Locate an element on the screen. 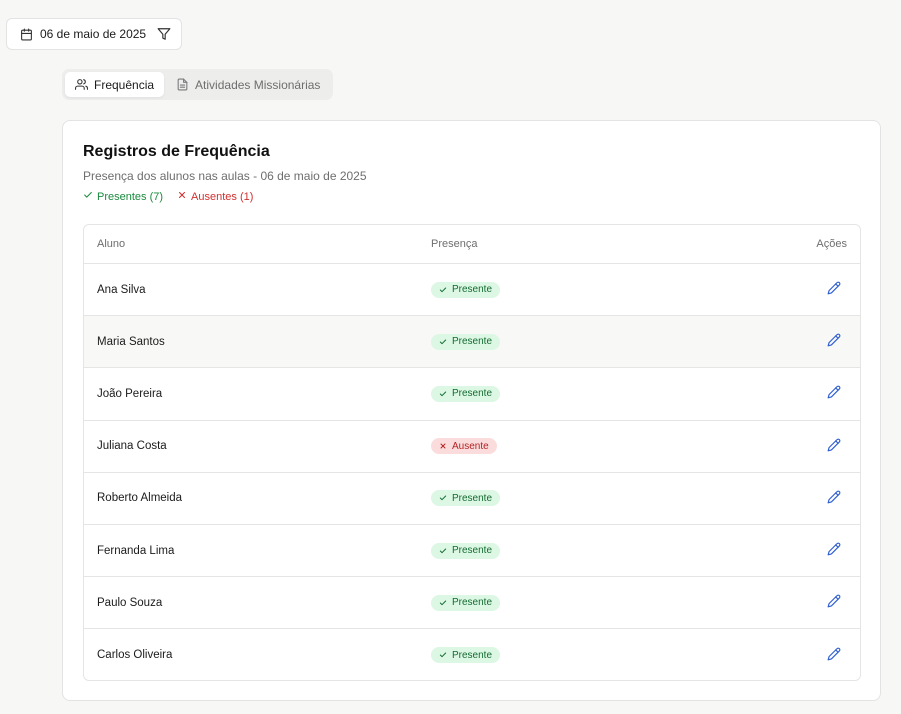 The height and width of the screenshot is (714, 901). status-label: Ausente is located at coordinates (470, 446).